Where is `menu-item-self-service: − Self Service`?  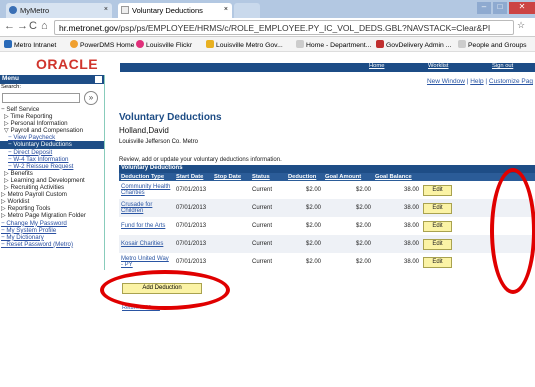 menu-item-self-service: − Self Service is located at coordinates (52, 109).